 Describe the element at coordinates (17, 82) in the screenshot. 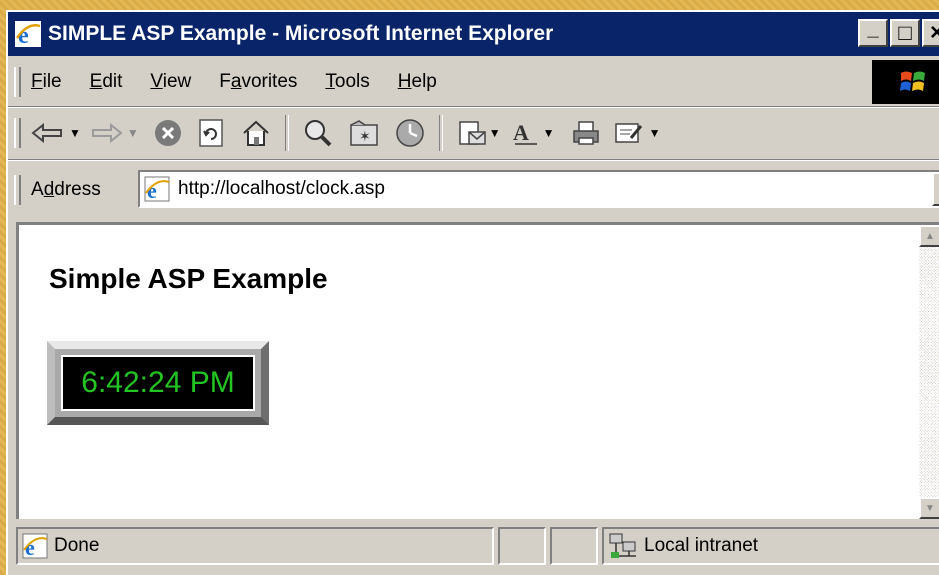

I see `menu-grip` at that location.